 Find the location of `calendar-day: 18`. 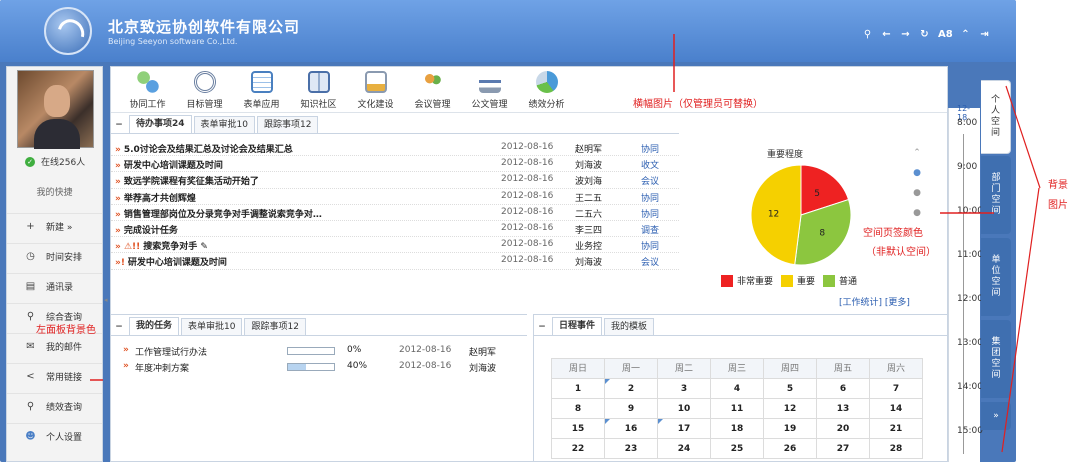

calendar-day: 18 is located at coordinates (737, 428).